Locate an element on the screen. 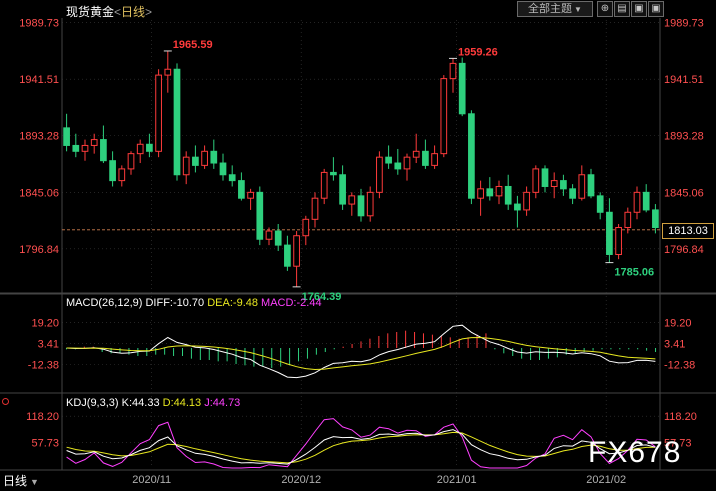  x-tick-label: 2021/01 is located at coordinates (457, 480).